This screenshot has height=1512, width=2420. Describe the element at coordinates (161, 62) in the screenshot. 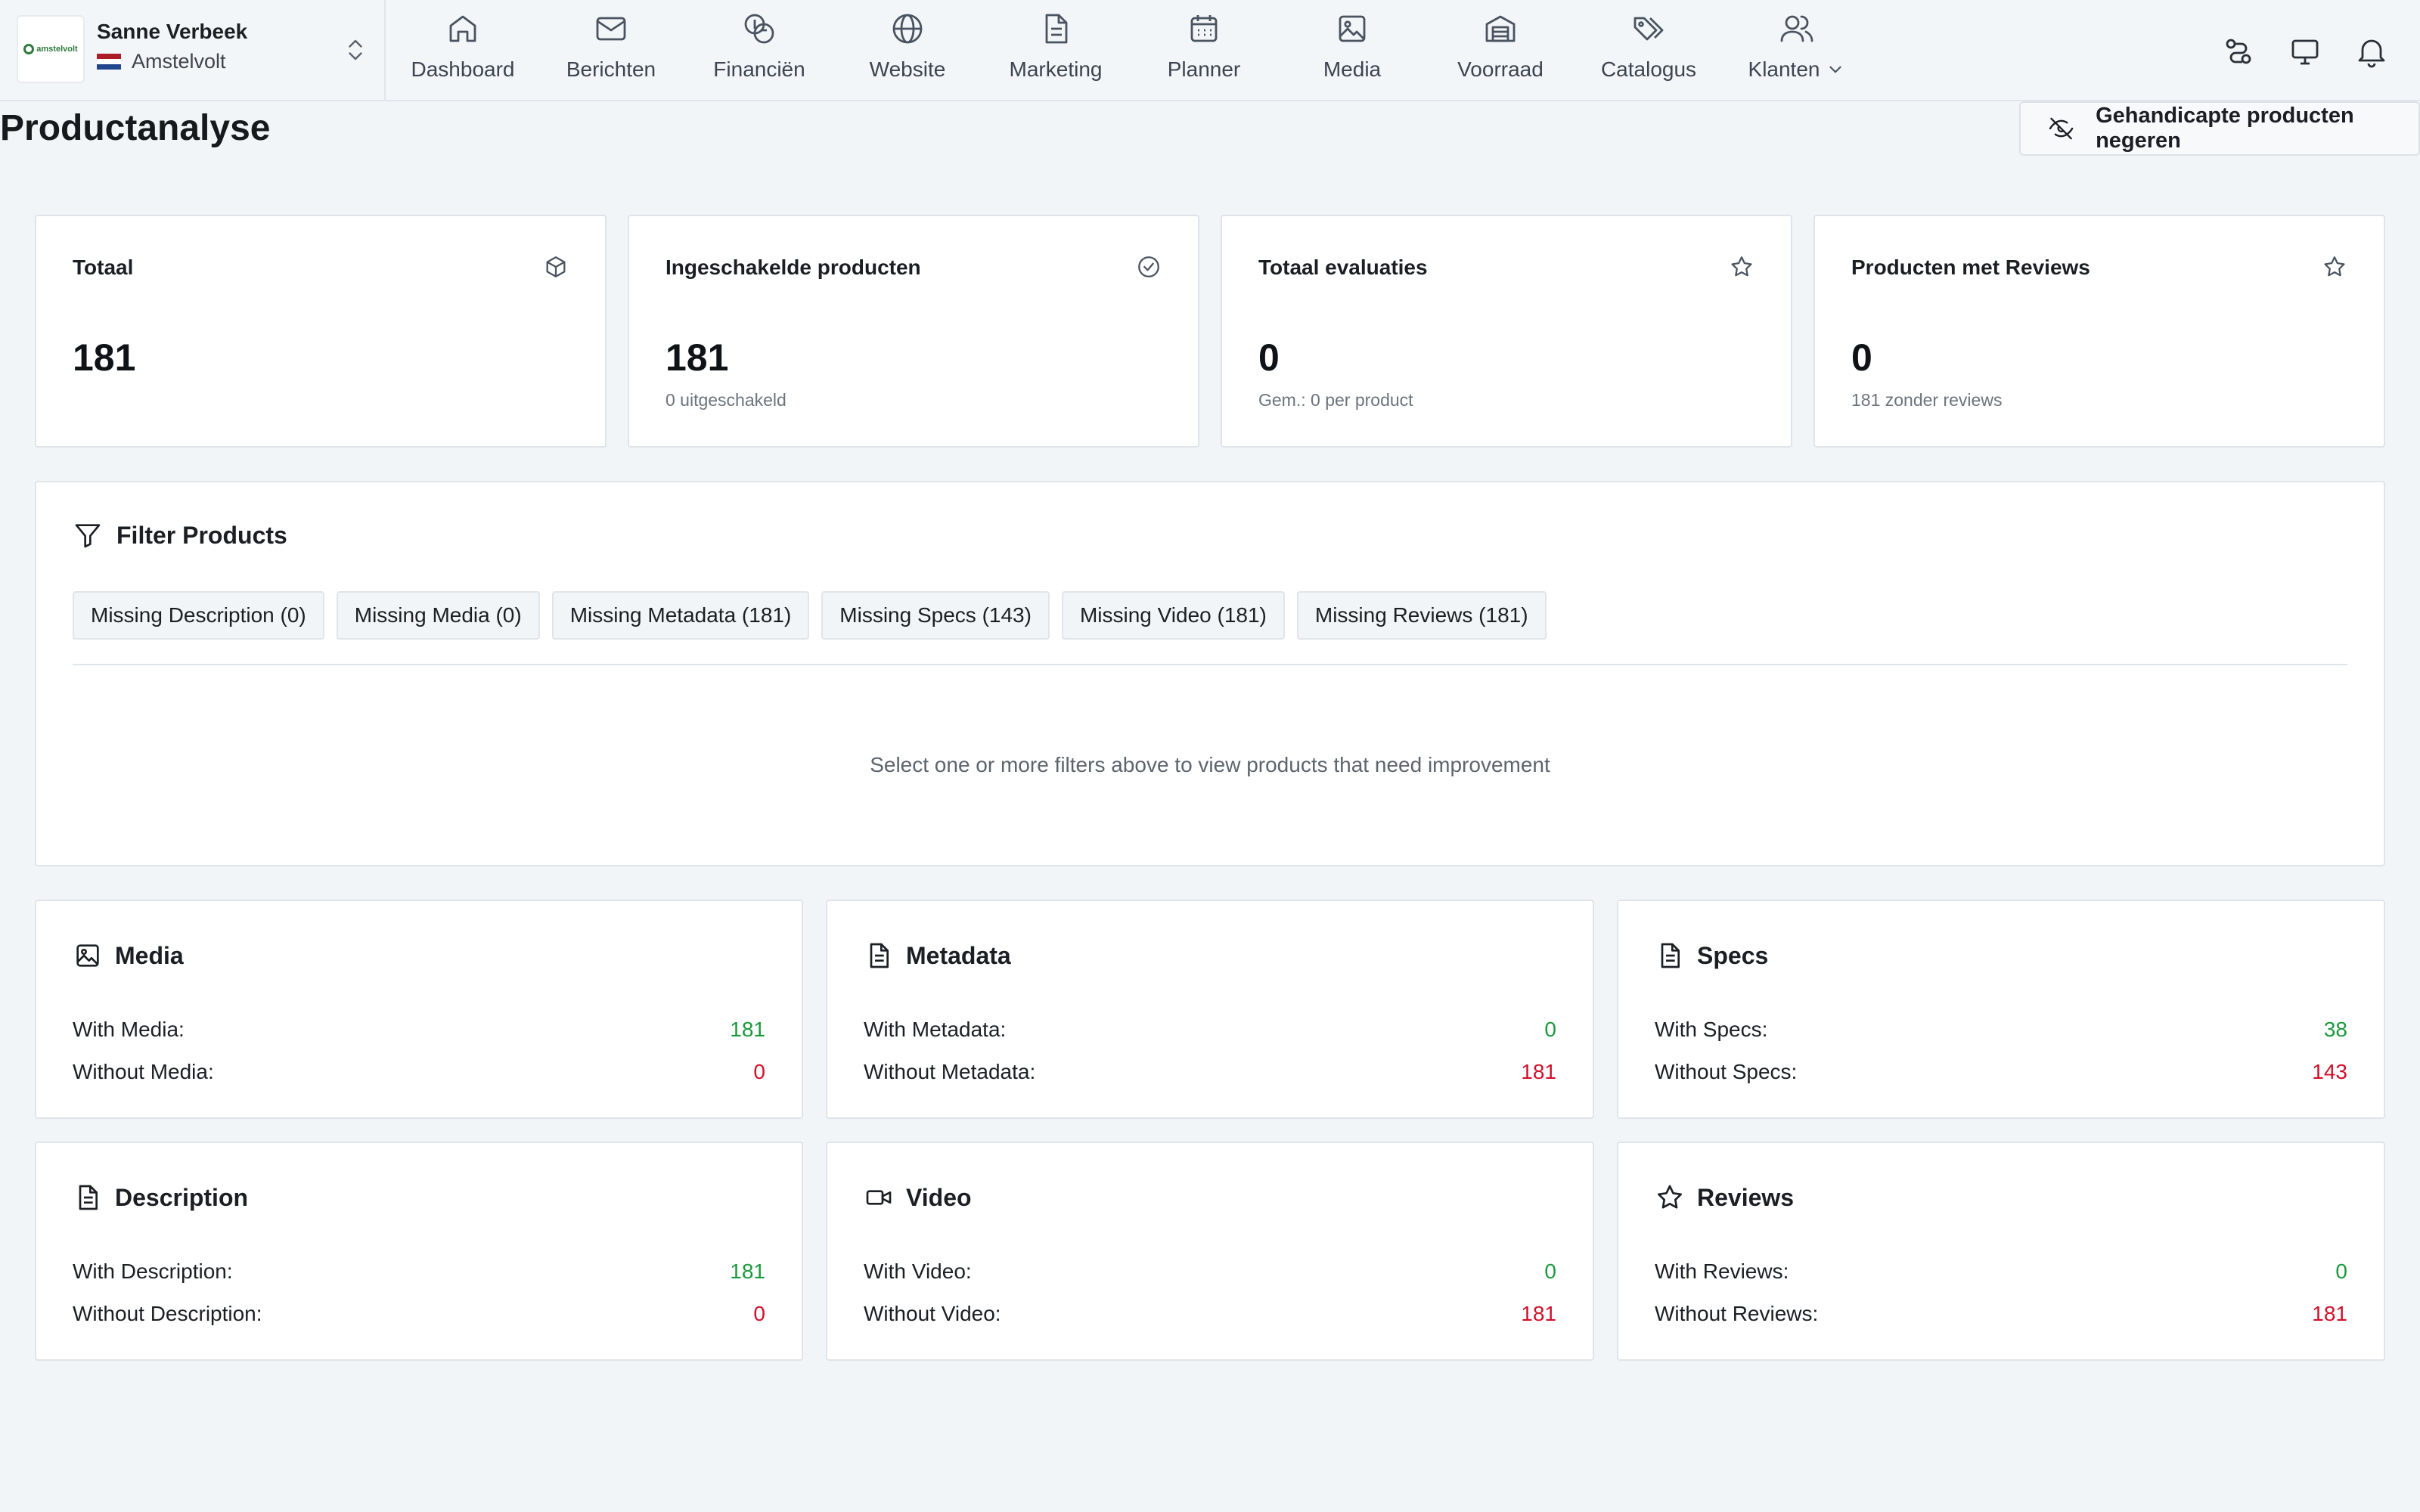

I see `store-name-row: Amstelvolt` at that location.